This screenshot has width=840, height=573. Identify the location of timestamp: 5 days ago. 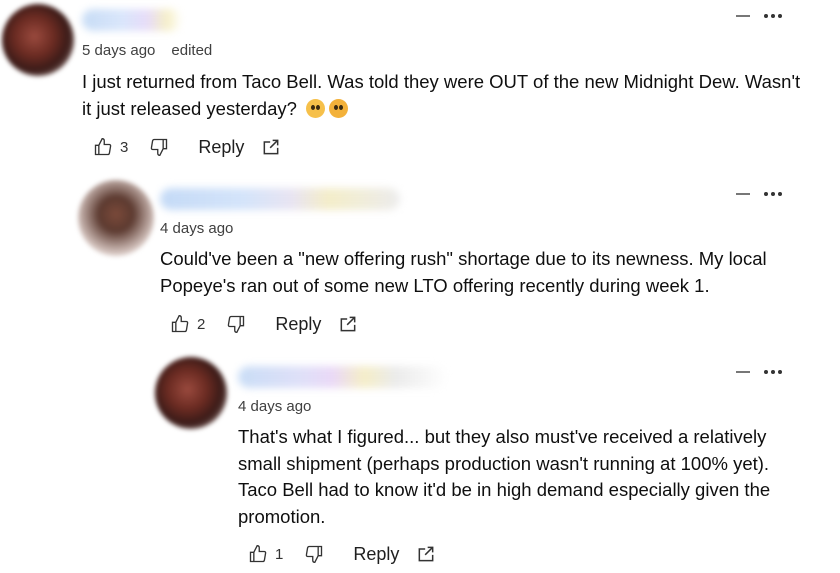
(118, 50).